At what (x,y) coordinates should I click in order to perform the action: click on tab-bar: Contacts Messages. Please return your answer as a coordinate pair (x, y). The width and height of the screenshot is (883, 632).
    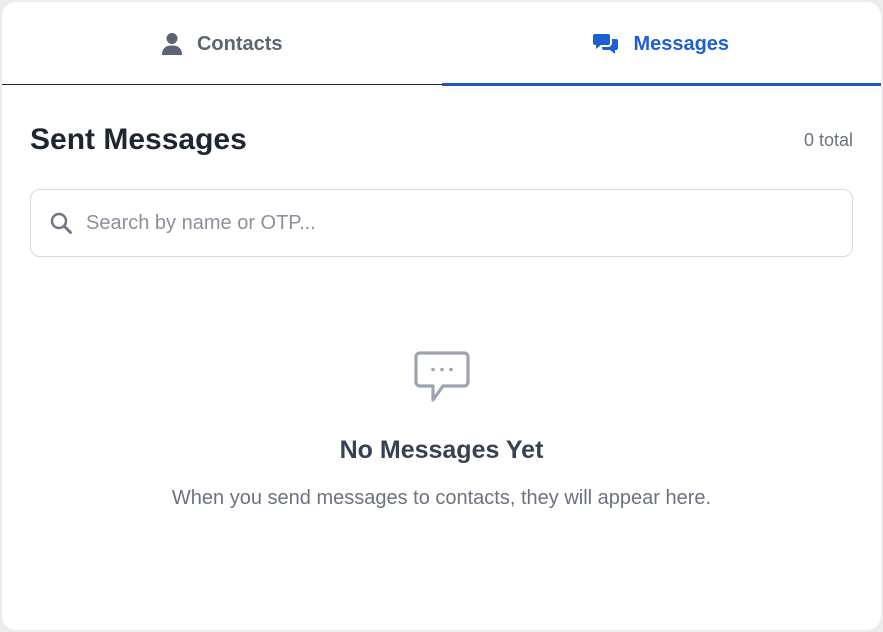
    Looking at the image, I should click on (441, 44).